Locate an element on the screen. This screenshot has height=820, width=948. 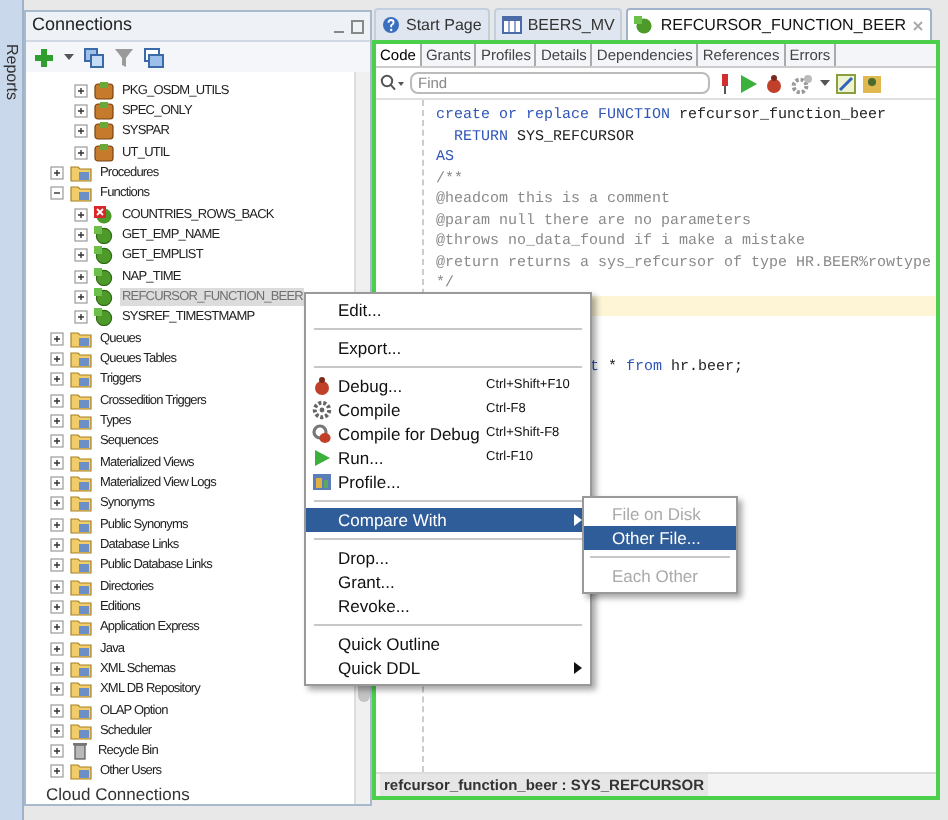
side-tab: Reports is located at coordinates (11, 72).